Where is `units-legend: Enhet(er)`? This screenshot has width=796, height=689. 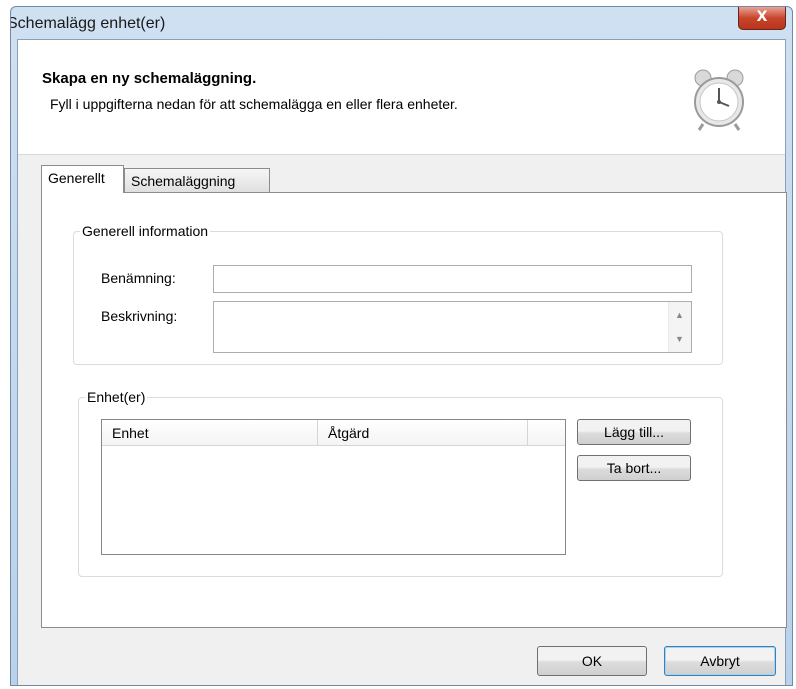 units-legend: Enhet(er) is located at coordinates (116, 397).